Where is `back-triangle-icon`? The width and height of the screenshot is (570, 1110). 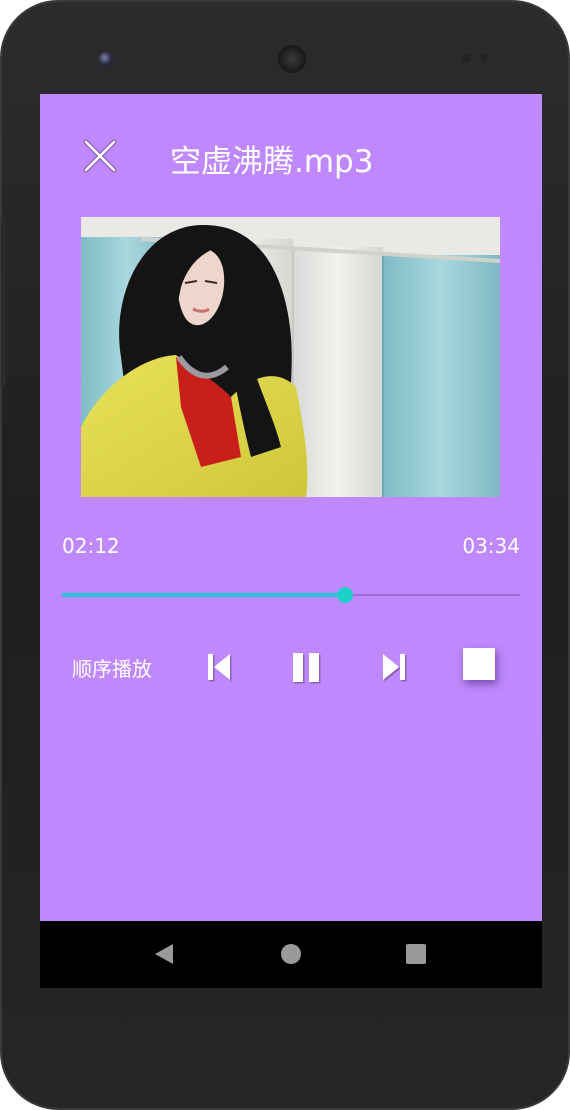 back-triangle-icon is located at coordinates (164, 954).